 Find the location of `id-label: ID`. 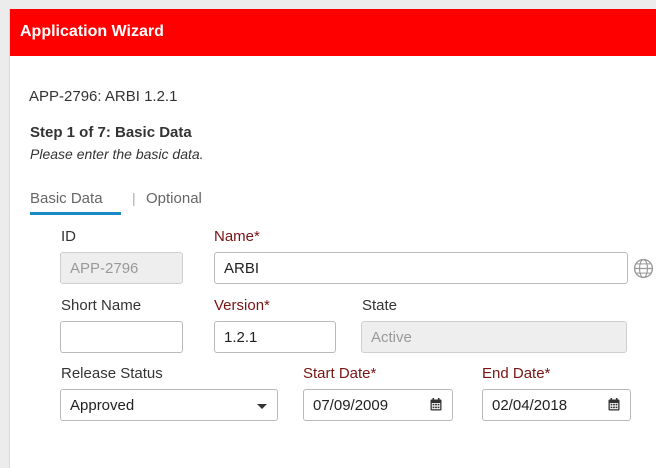

id-label: ID is located at coordinates (68, 236).